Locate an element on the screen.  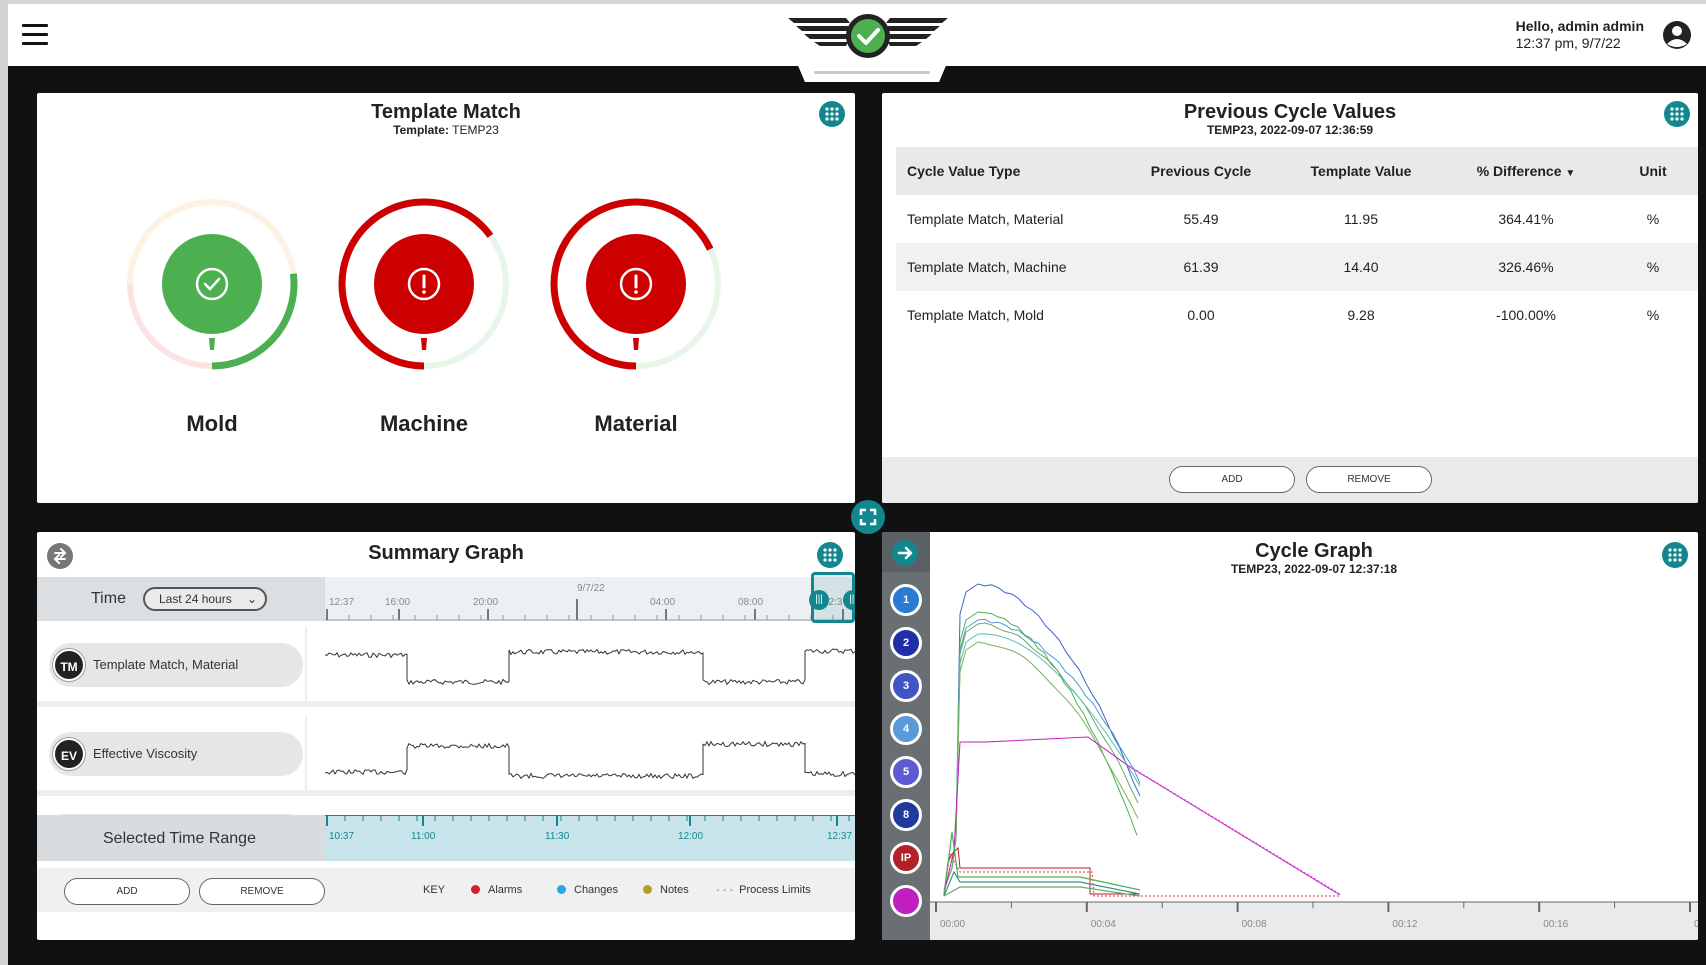
gauge-material: Material is located at coordinates (636, 314).